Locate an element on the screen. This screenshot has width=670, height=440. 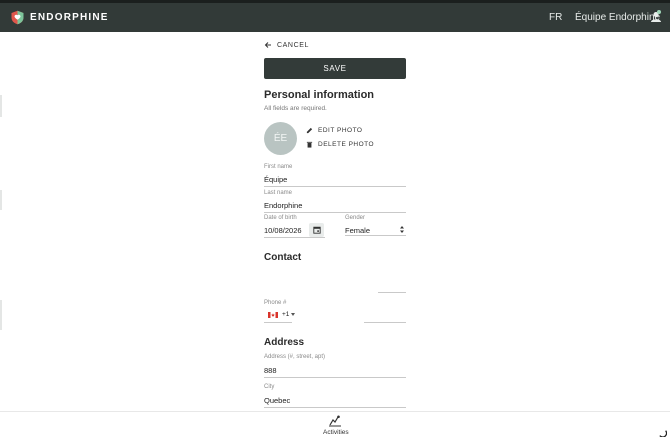
city-field: Quebec is located at coordinates (277, 400).